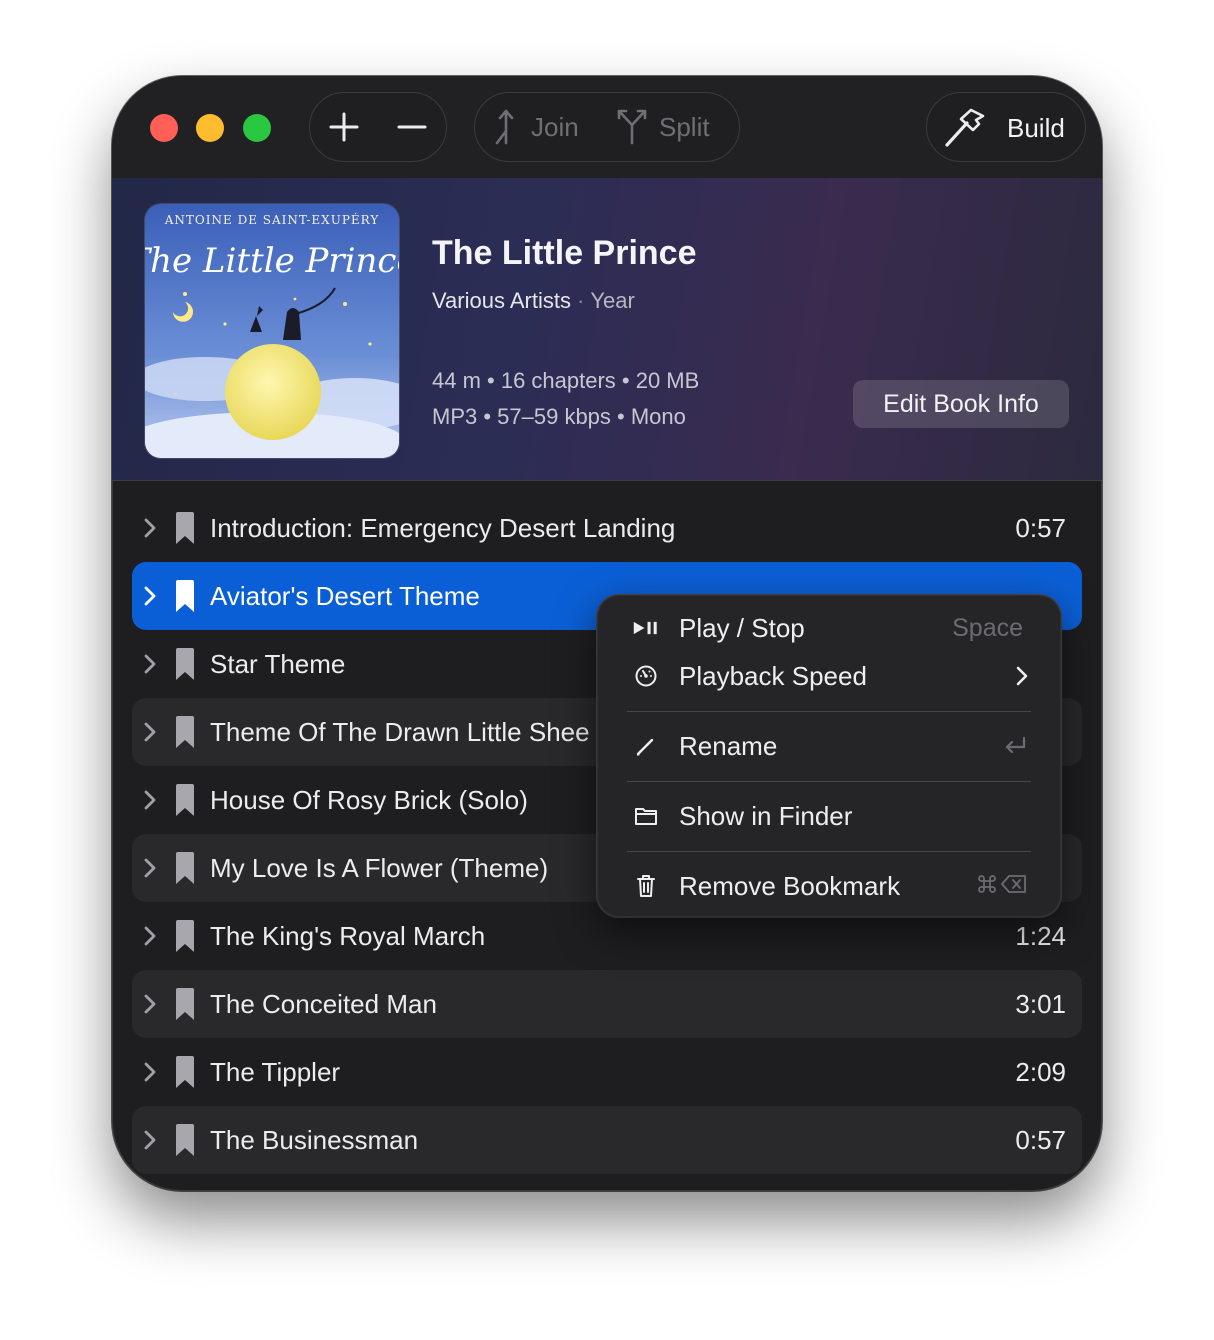 The width and height of the screenshot is (1214, 1340). I want to click on menu-item-label: Rename, so click(728, 745).